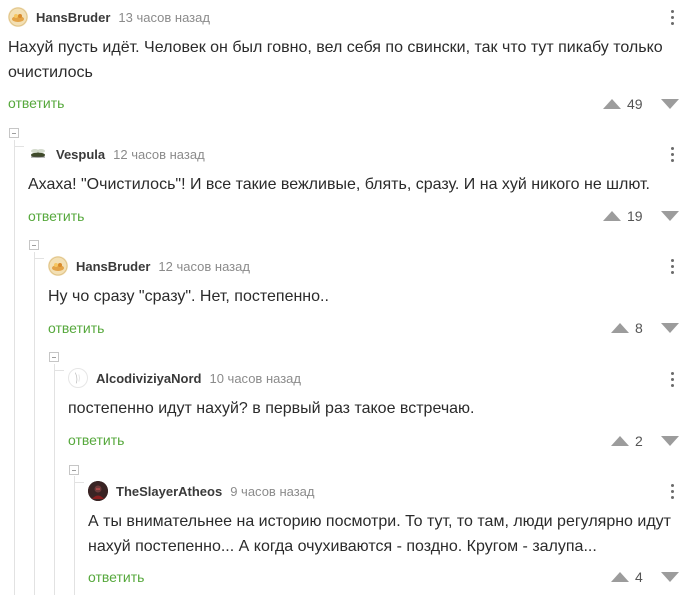  Describe the element at coordinates (188, 296) in the screenshot. I see `comment-text: Ну чо сразу "сразу". Нет, постепенно..` at that location.